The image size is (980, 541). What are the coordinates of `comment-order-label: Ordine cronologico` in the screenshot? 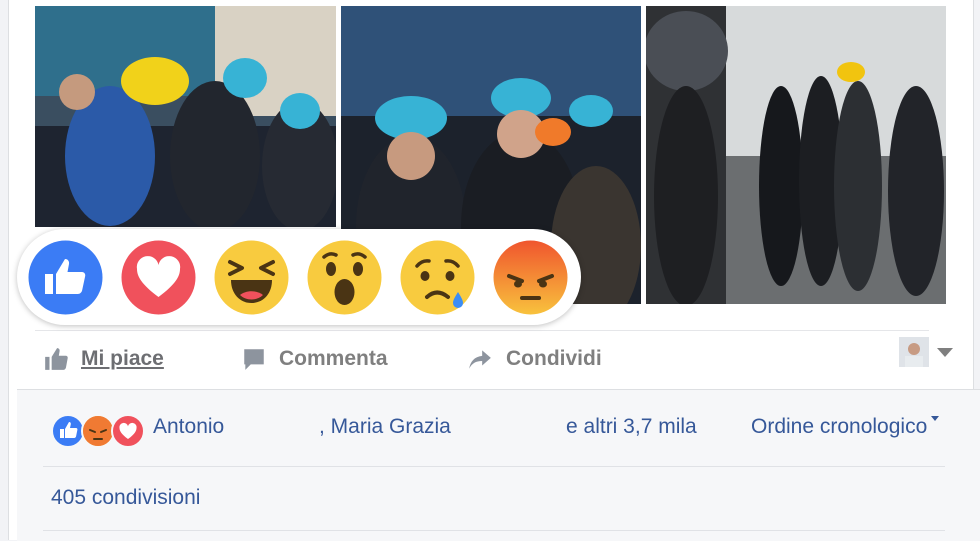 It's located at (839, 426).